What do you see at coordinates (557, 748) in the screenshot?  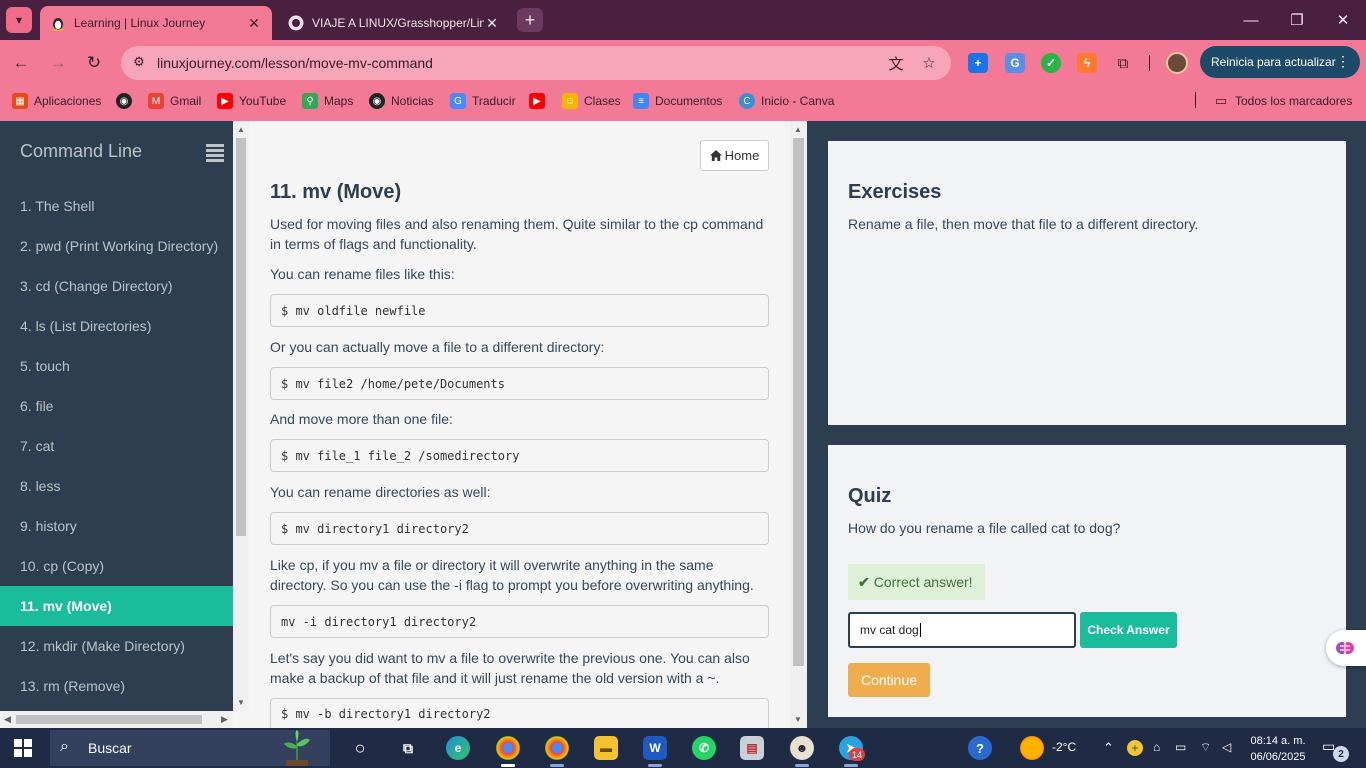 I see `chrome-profile-icon` at bounding box center [557, 748].